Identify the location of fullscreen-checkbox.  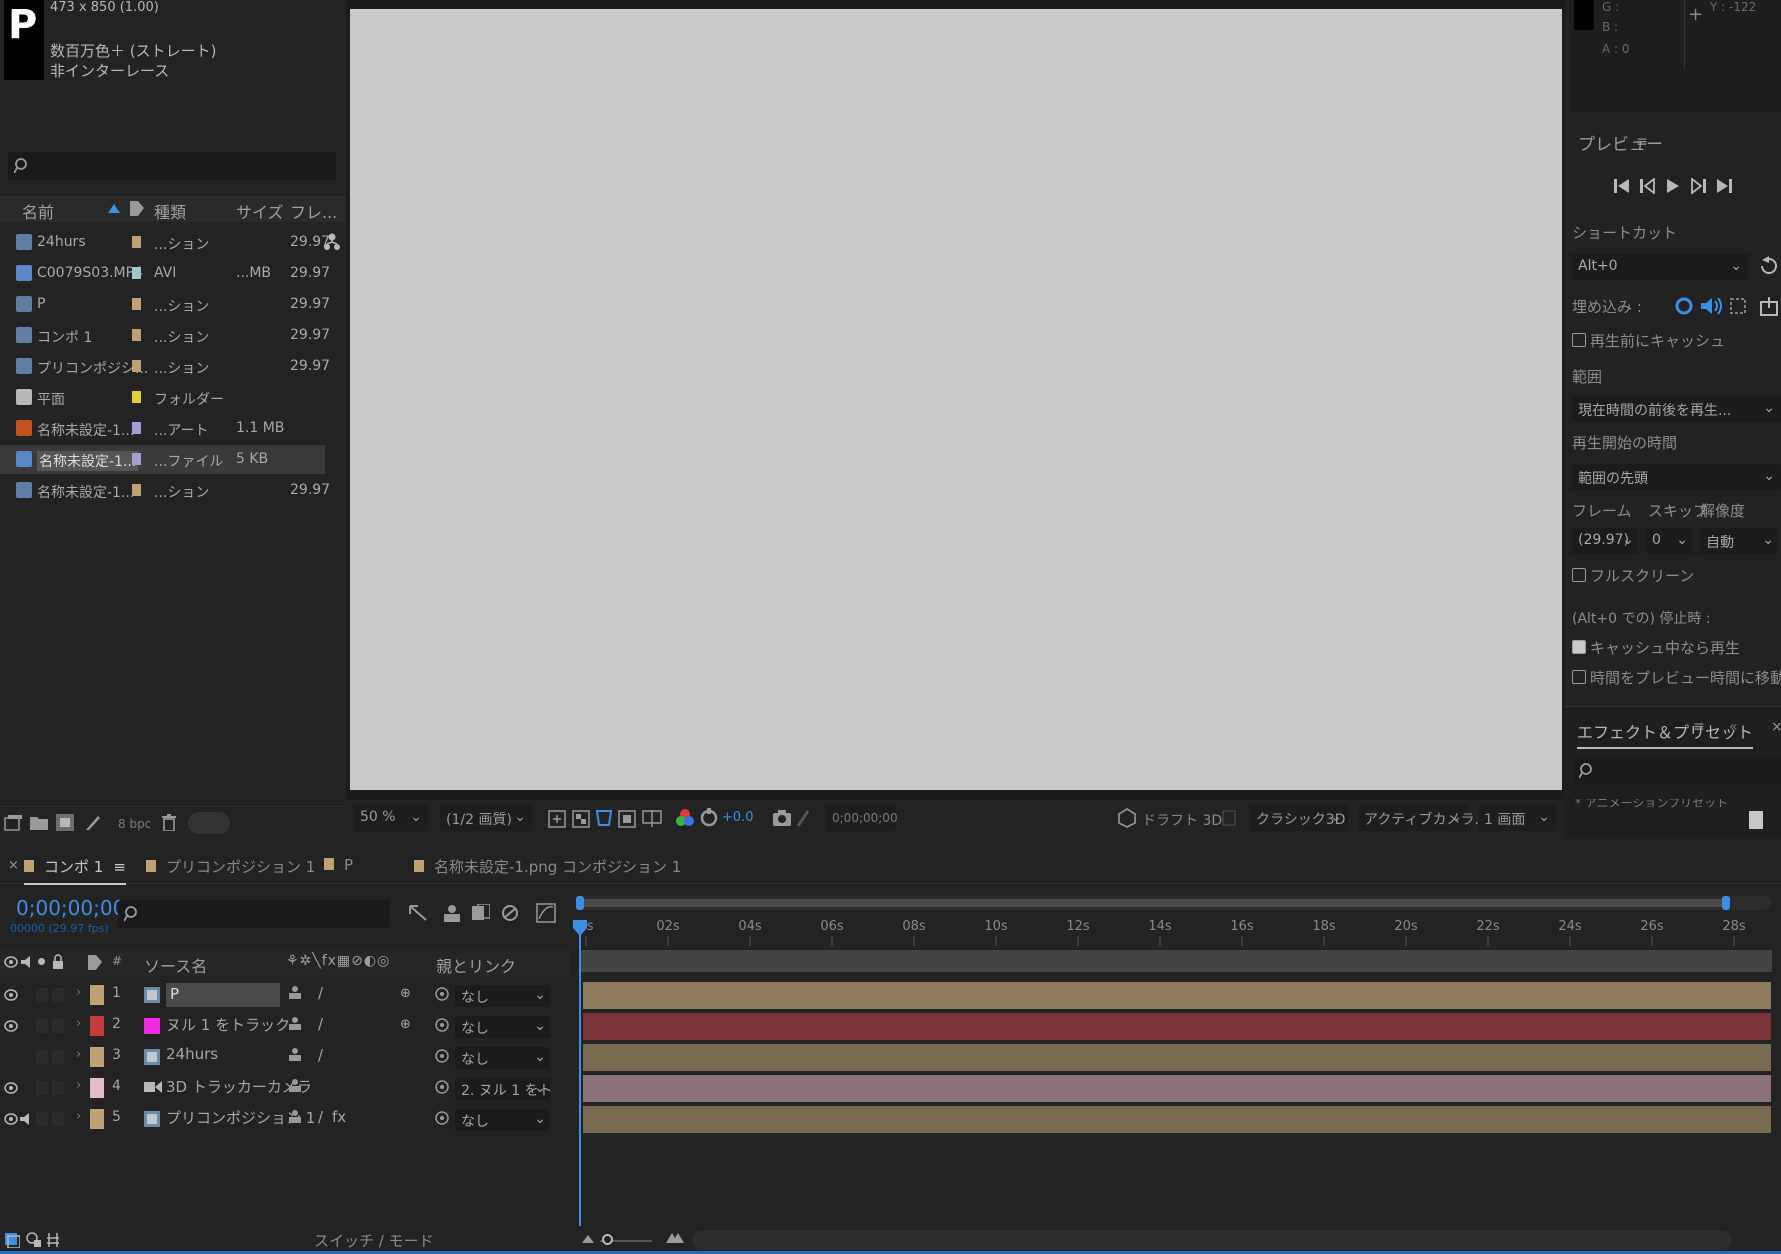
(1579, 575).